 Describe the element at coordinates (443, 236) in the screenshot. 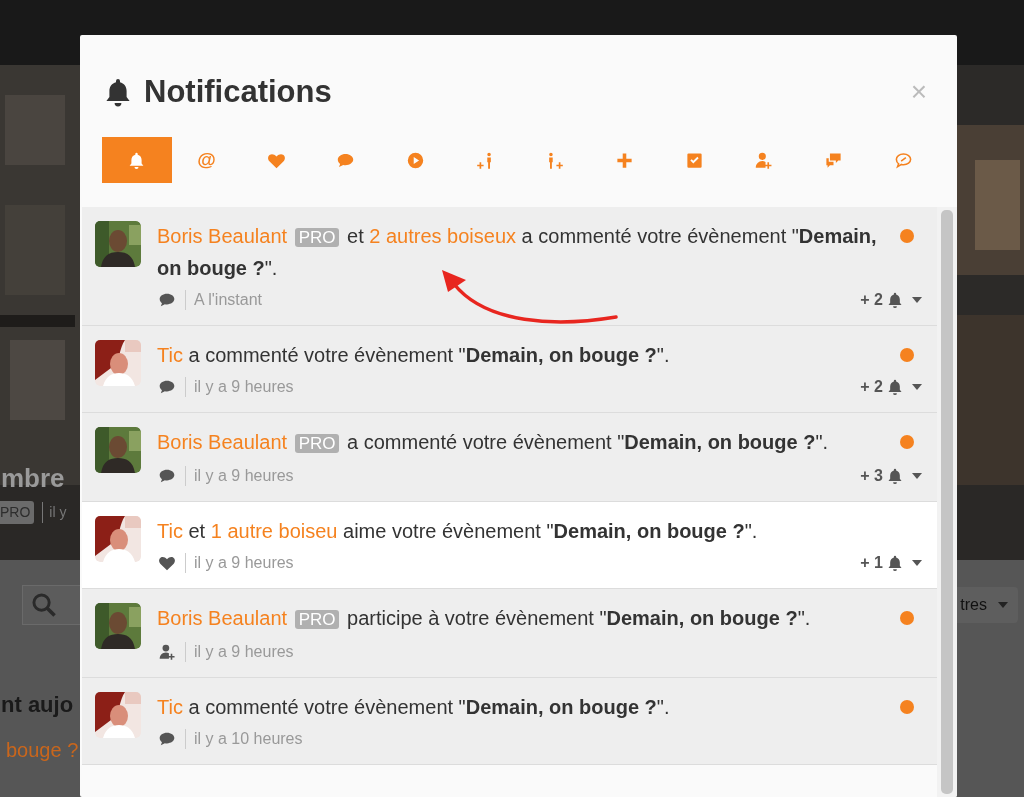

I see `others-link: 2 autres boiseux` at that location.